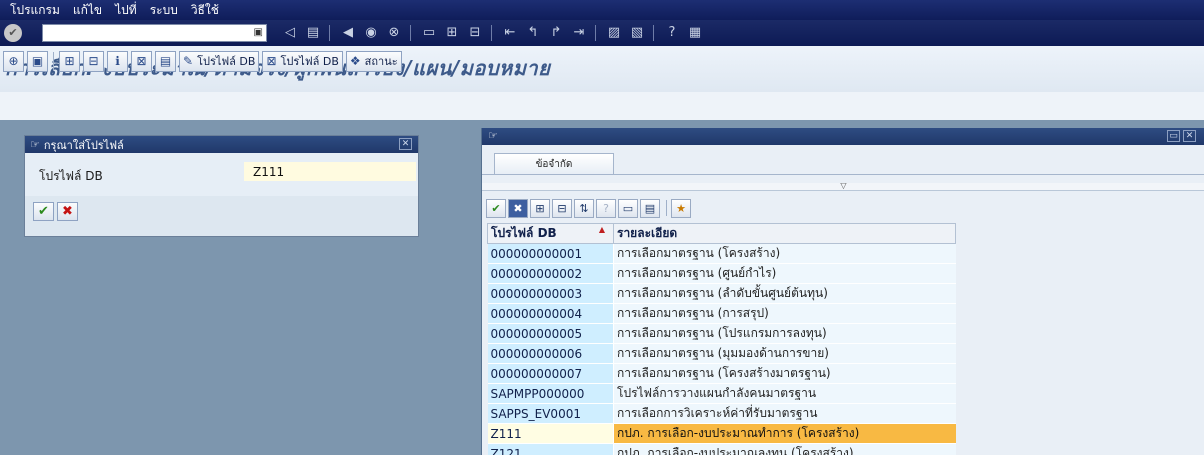 This screenshot has width=1204, height=455. What do you see at coordinates (550, 353) in the screenshot?
I see `db-profile-cell: 000000000006` at bounding box center [550, 353].